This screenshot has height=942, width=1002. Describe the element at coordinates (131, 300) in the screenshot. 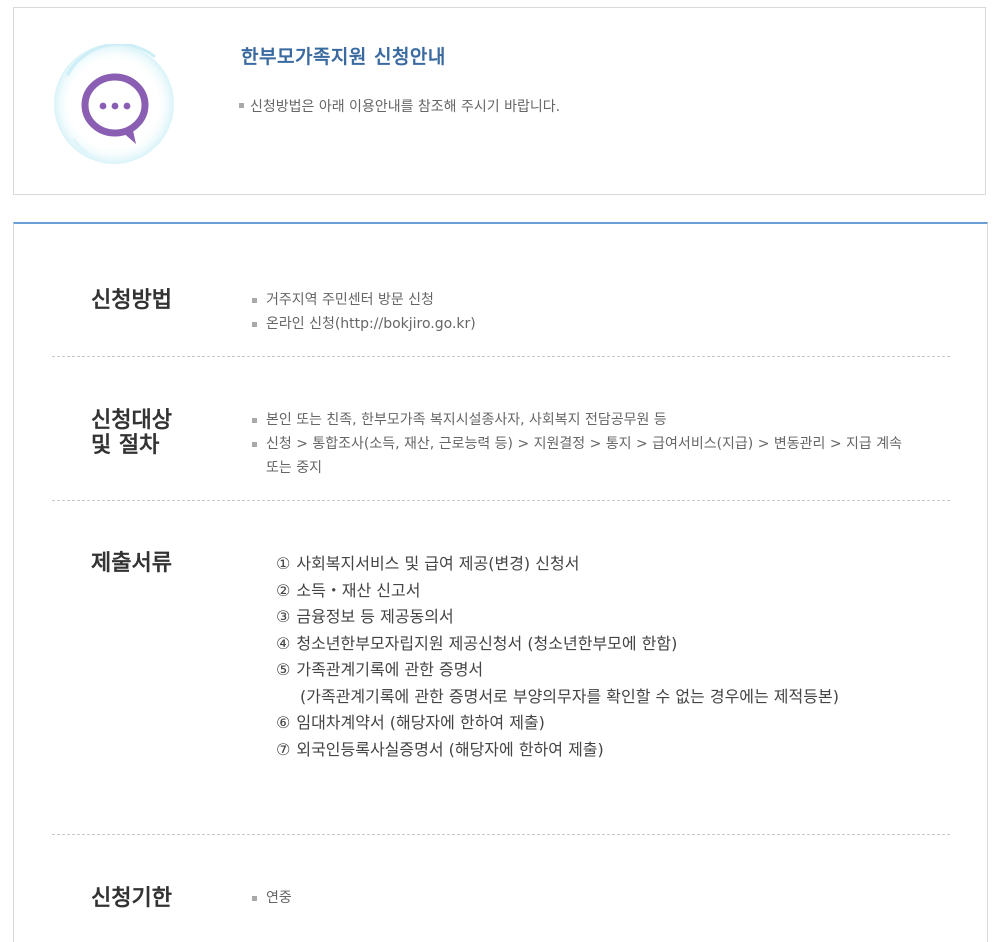

I see `section-title-method: 신청방법` at that location.